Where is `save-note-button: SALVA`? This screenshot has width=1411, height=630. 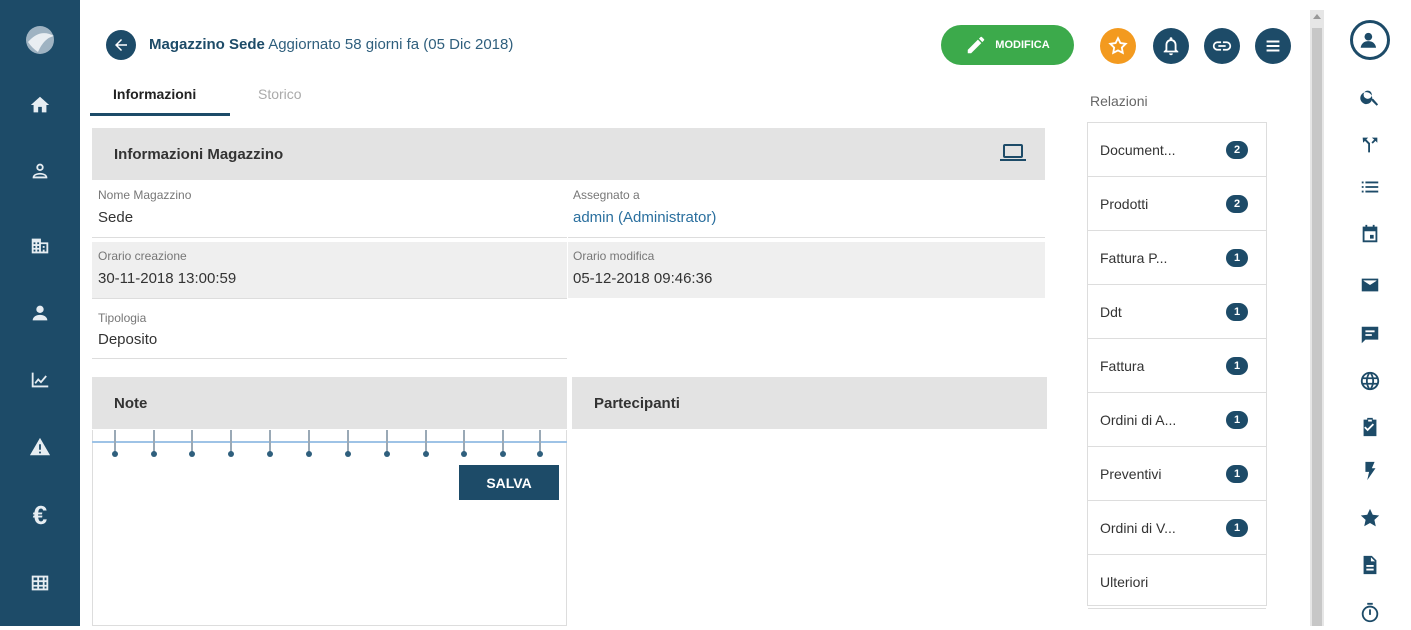 save-note-button: SALVA is located at coordinates (509, 482).